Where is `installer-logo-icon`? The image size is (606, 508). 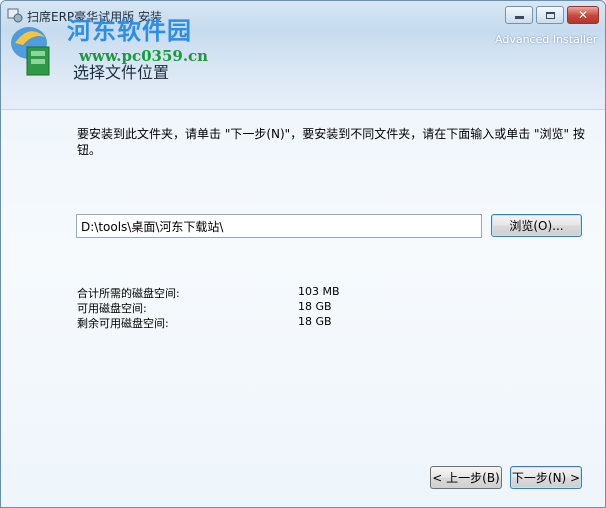
installer-logo-icon is located at coordinates (30, 51).